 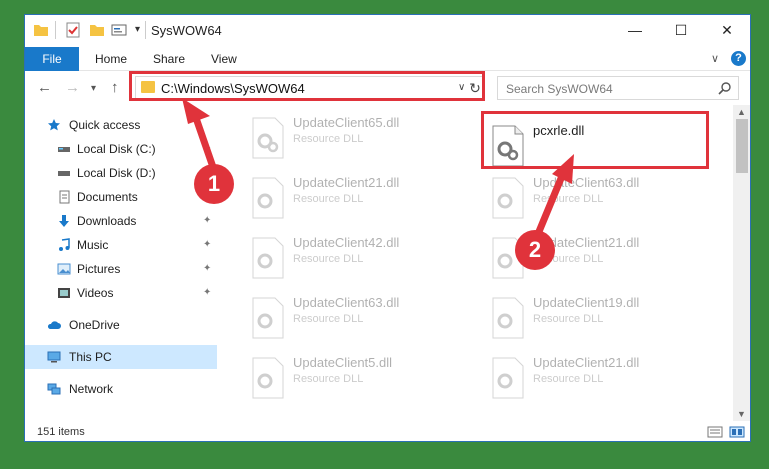 What do you see at coordinates (535, 250) in the screenshot?
I see `step-badge-2: 2` at bounding box center [535, 250].